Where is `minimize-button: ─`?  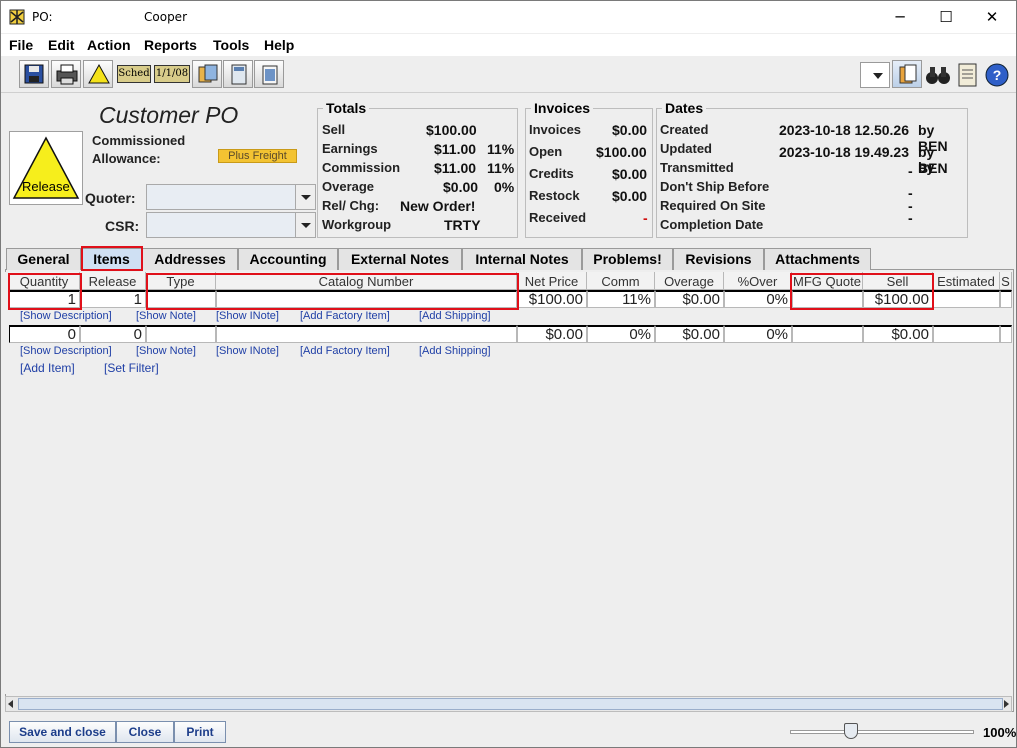
minimize-button: ─ is located at coordinates (900, 17).